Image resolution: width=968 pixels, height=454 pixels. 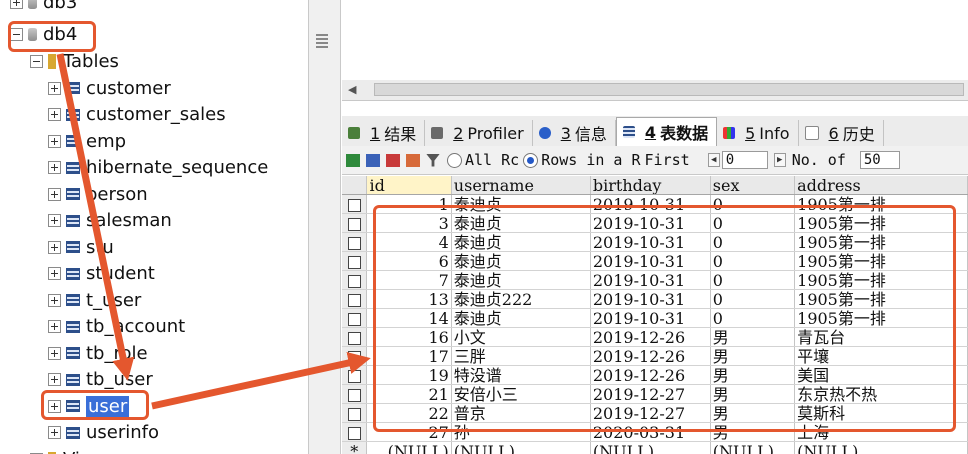 I want to click on arrow-user-to-grid, so click(x=261, y=380).